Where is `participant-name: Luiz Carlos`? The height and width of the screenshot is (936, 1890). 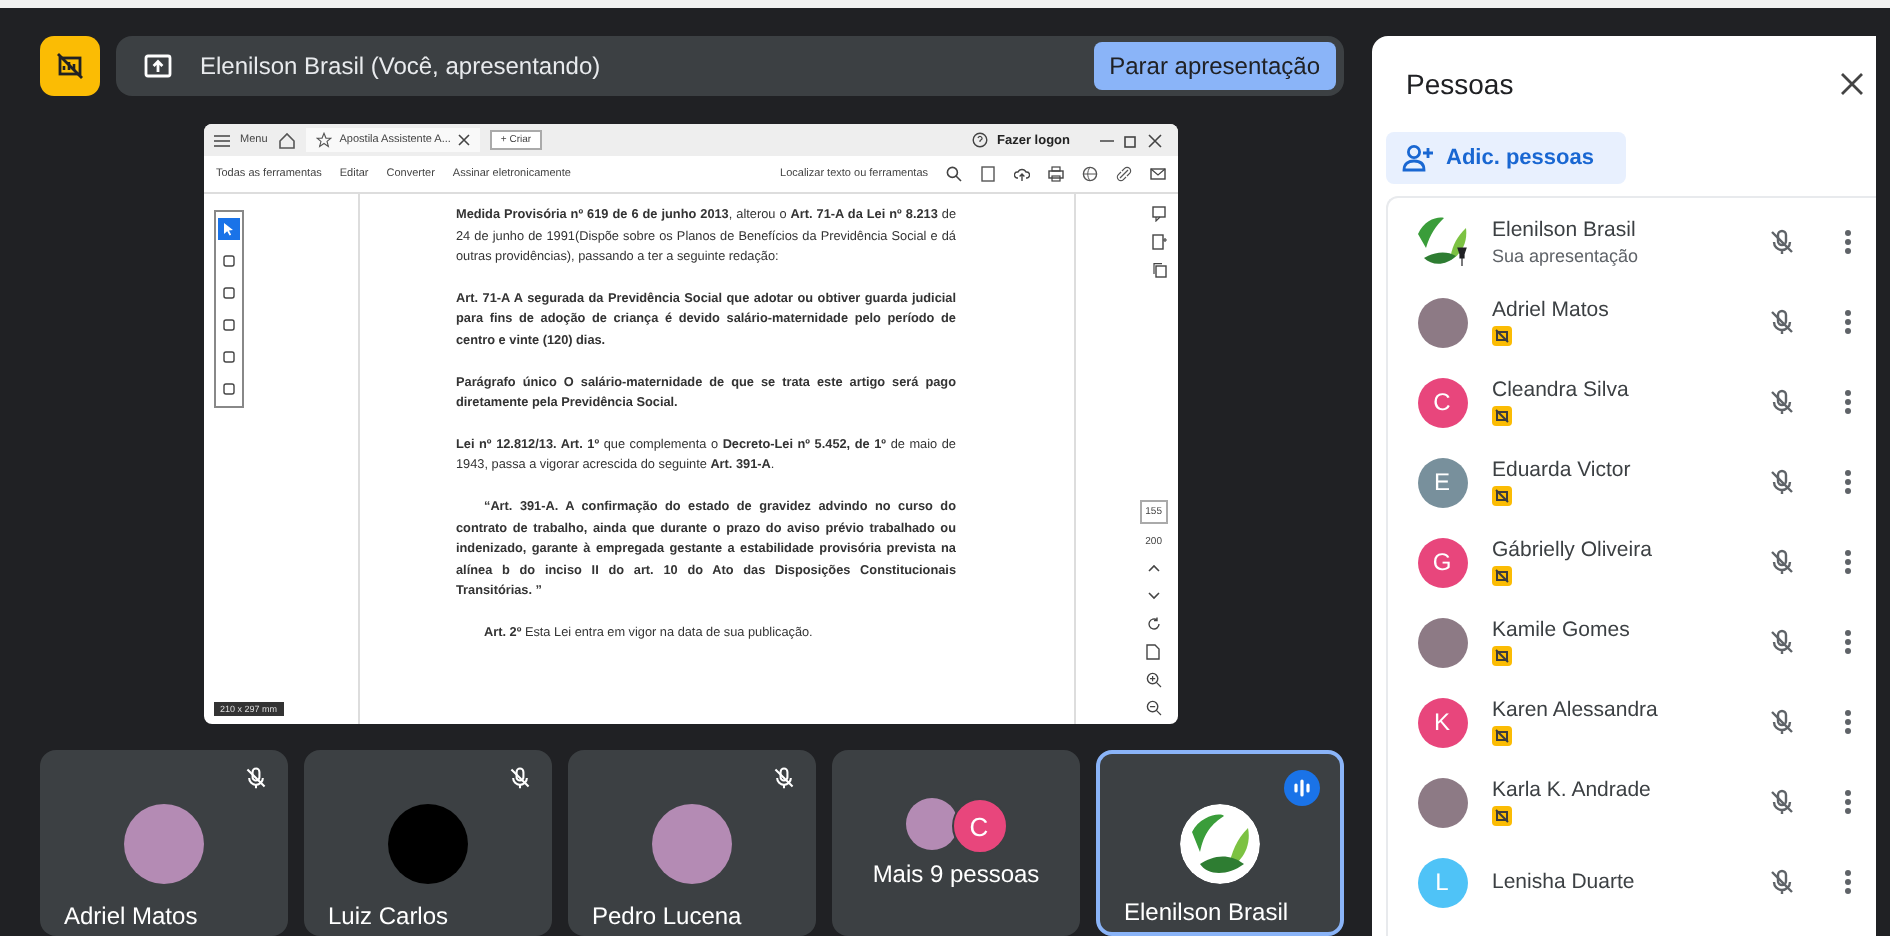 participant-name: Luiz Carlos is located at coordinates (388, 916).